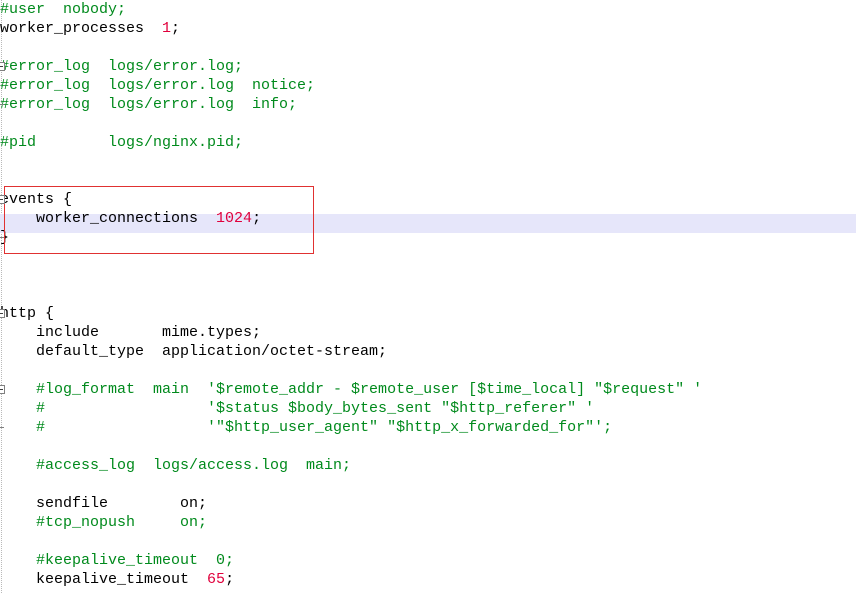 The width and height of the screenshot is (856, 594). Describe the element at coordinates (428, 313) in the screenshot. I see `code-line: http {` at that location.